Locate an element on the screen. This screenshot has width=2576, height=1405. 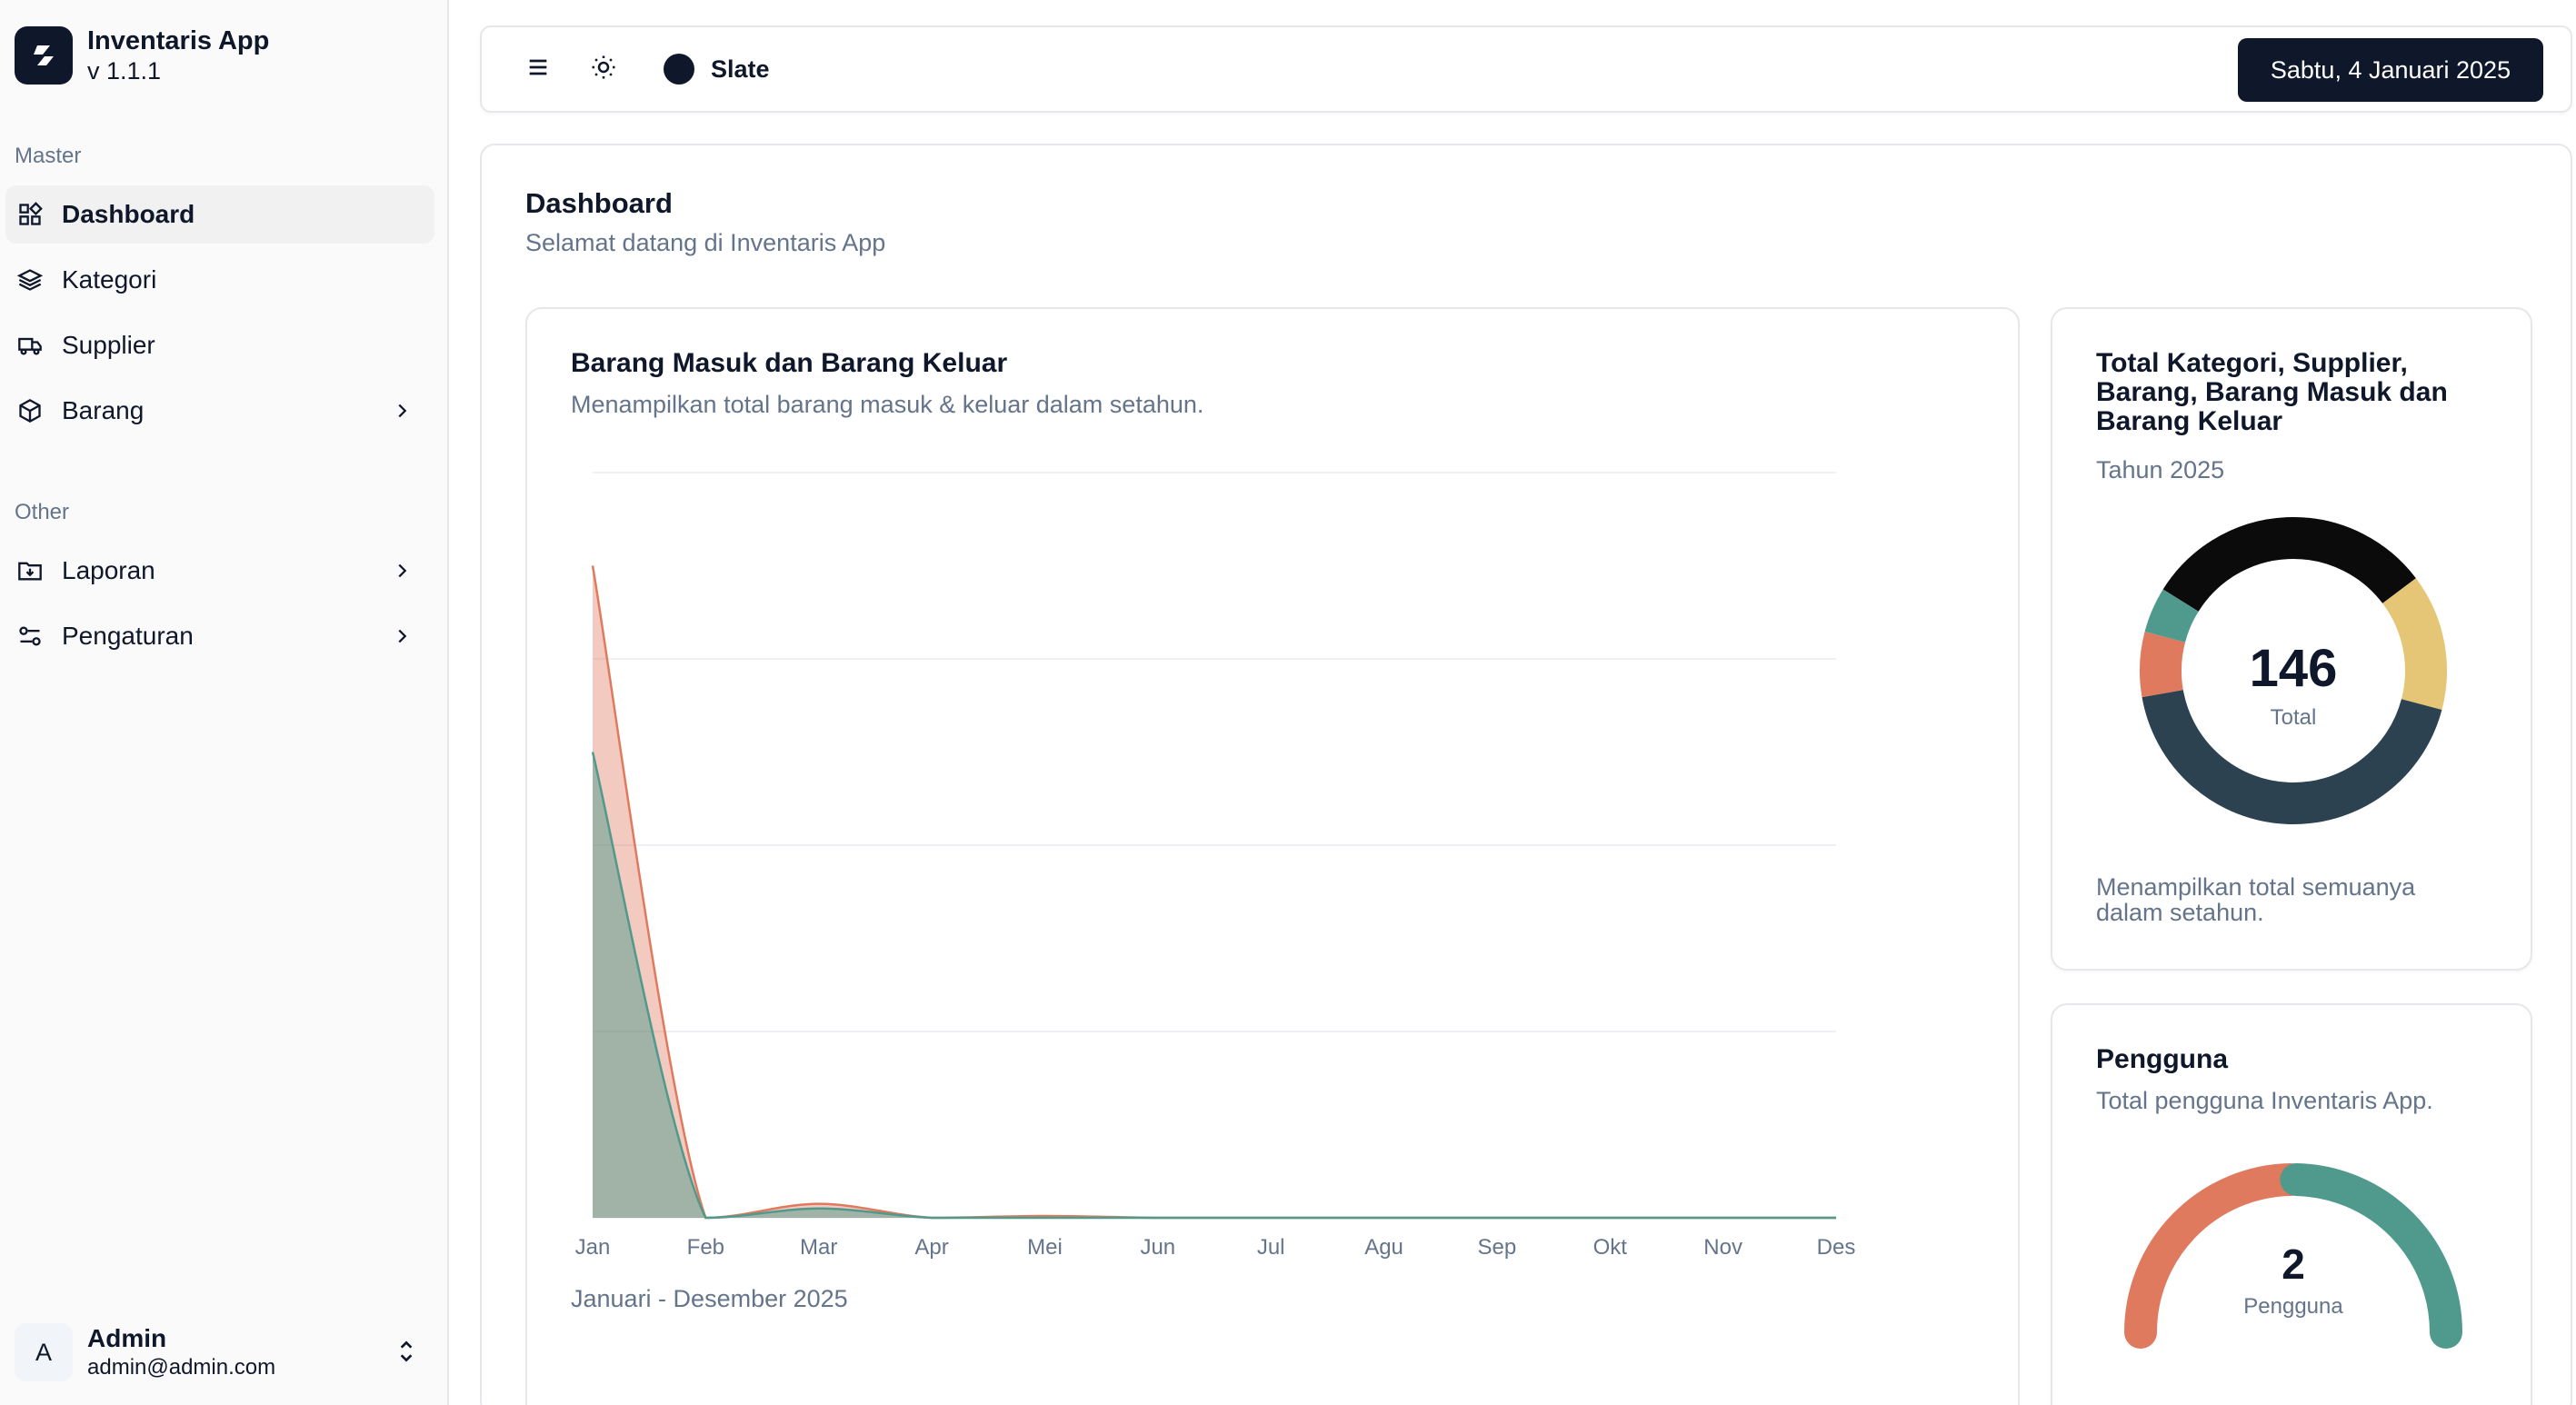
x-tick-label: Agu is located at coordinates (1383, 1247).